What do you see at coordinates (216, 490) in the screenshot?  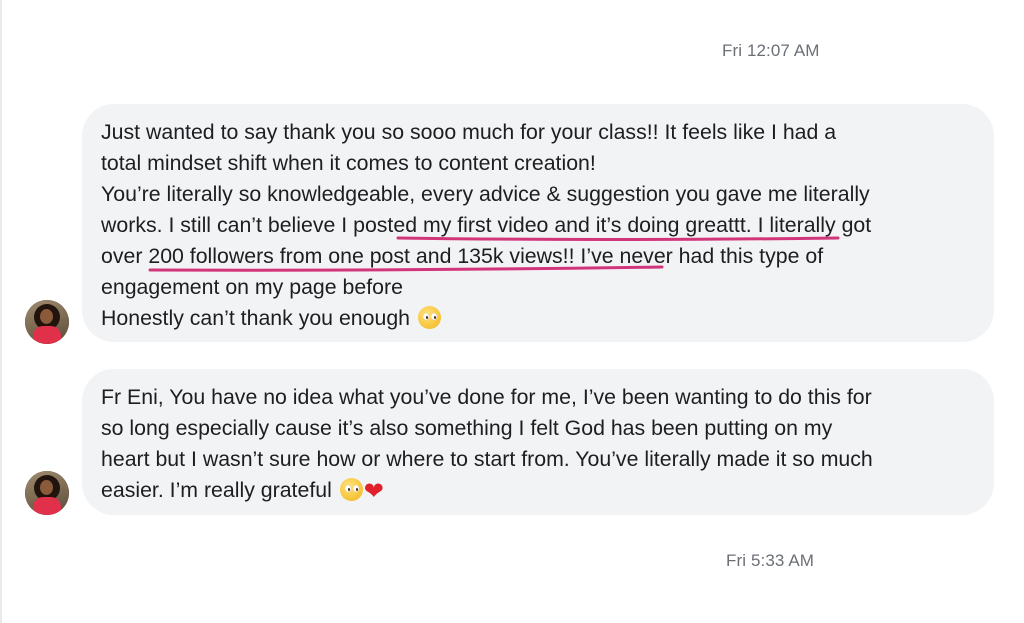 I see `message-line-text: easier. I’m really grateful` at bounding box center [216, 490].